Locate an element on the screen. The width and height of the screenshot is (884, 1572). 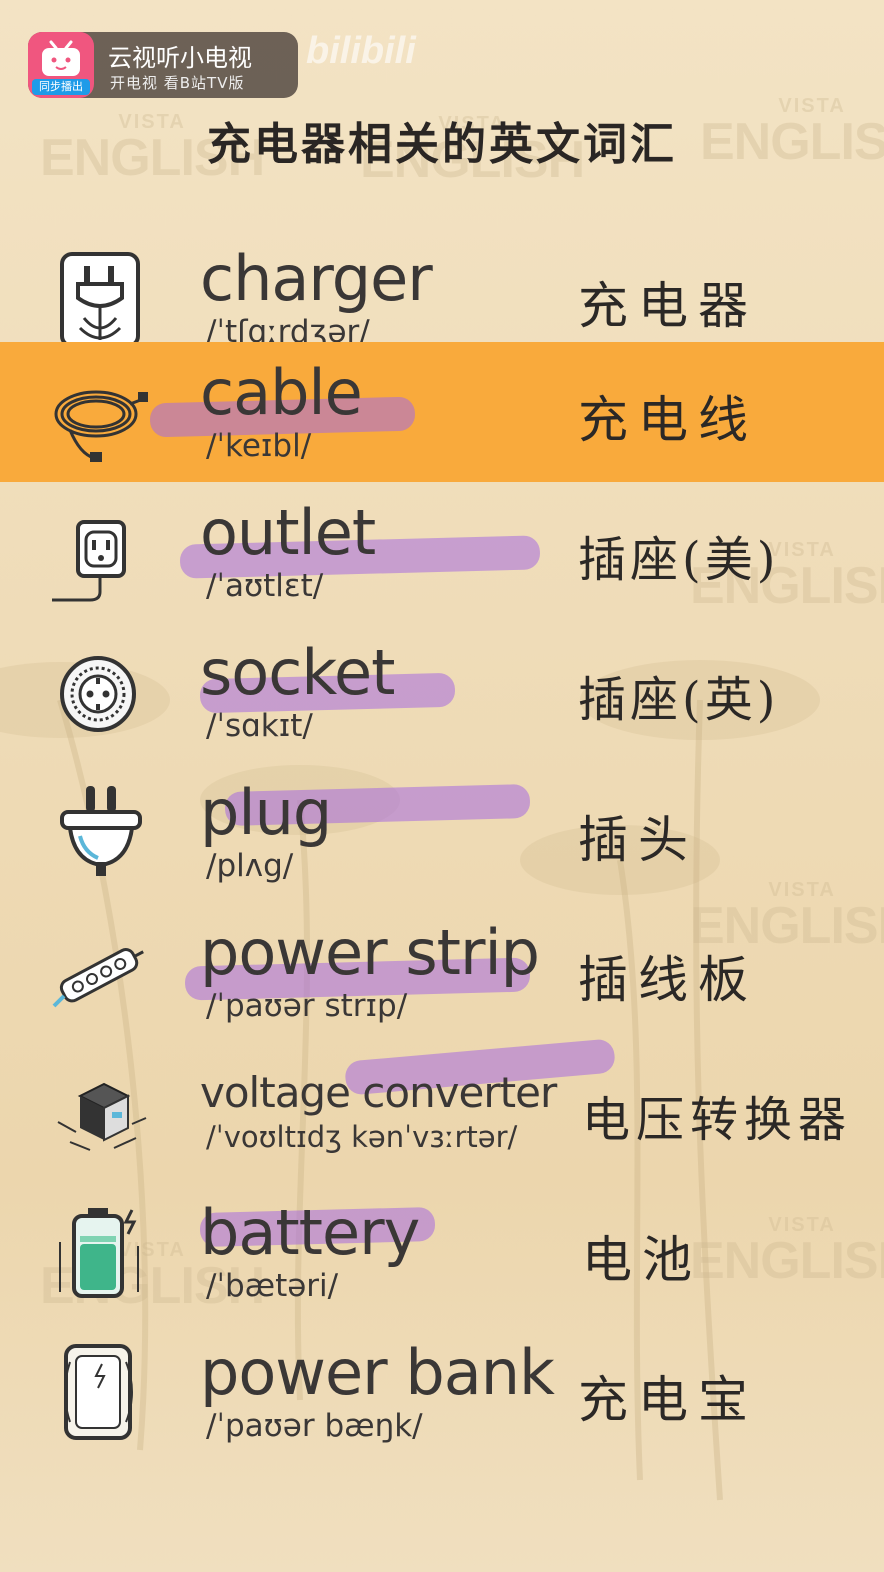
power-strip-icon is located at coordinates (100, 972).